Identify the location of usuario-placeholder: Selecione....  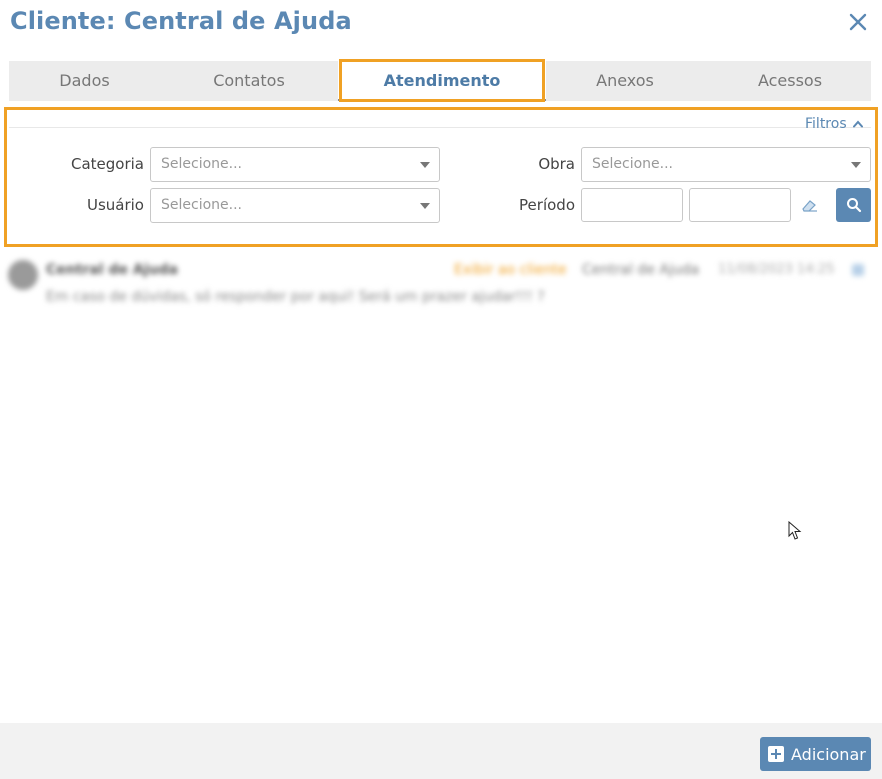
(201, 205).